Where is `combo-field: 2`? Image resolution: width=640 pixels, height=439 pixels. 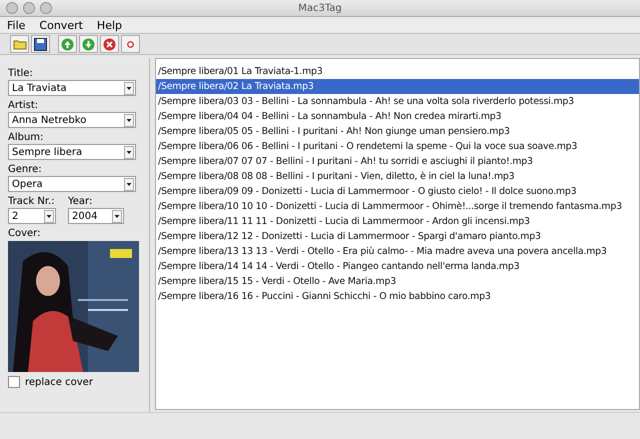
combo-field: 2 is located at coordinates (32, 216).